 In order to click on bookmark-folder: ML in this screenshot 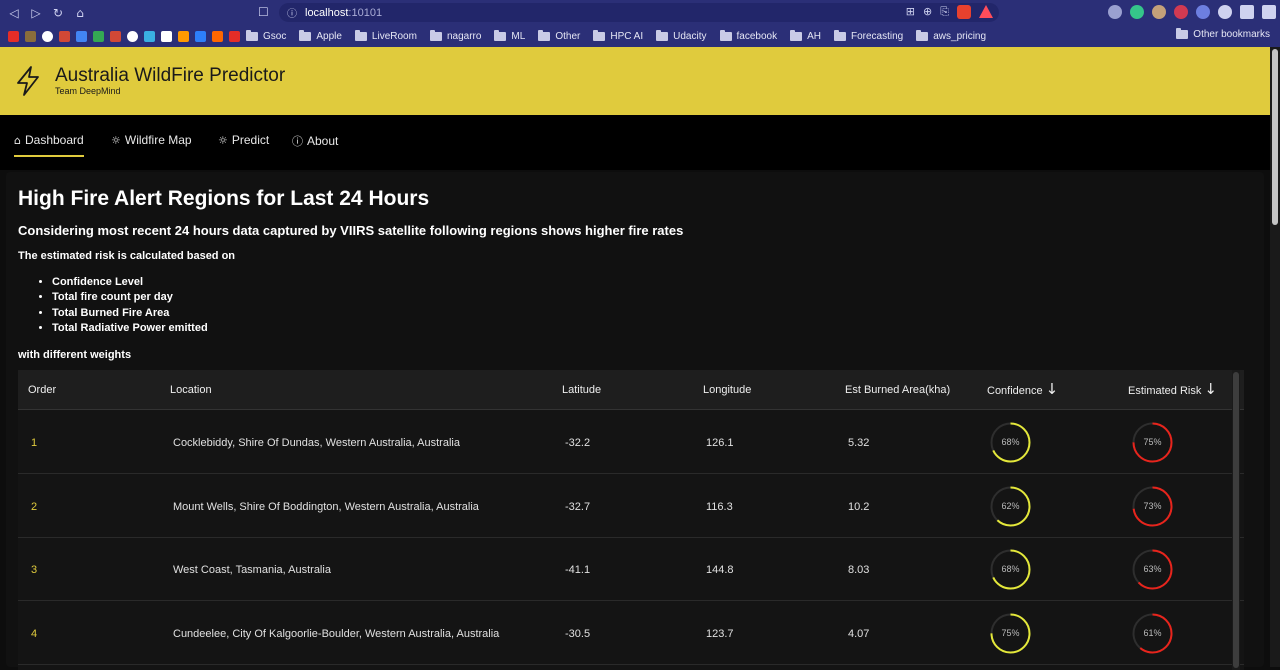, I will do `click(509, 35)`.